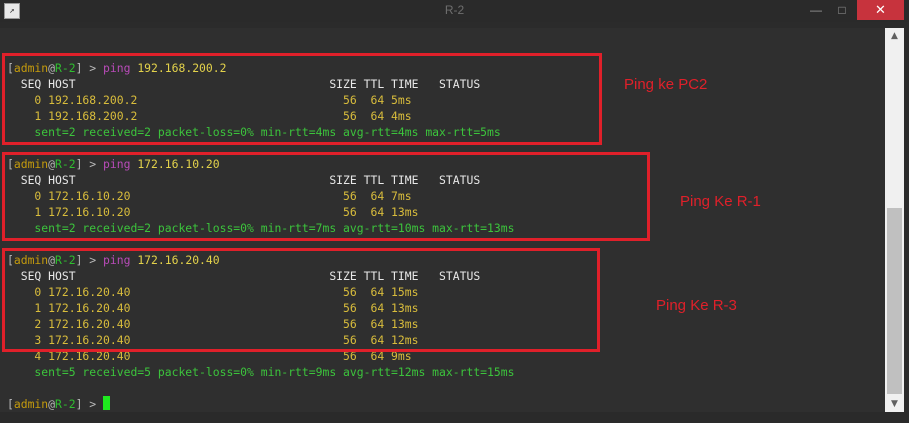 This screenshot has height=423, width=909. What do you see at coordinates (842, 10) in the screenshot?
I see `maximize-button: □` at bounding box center [842, 10].